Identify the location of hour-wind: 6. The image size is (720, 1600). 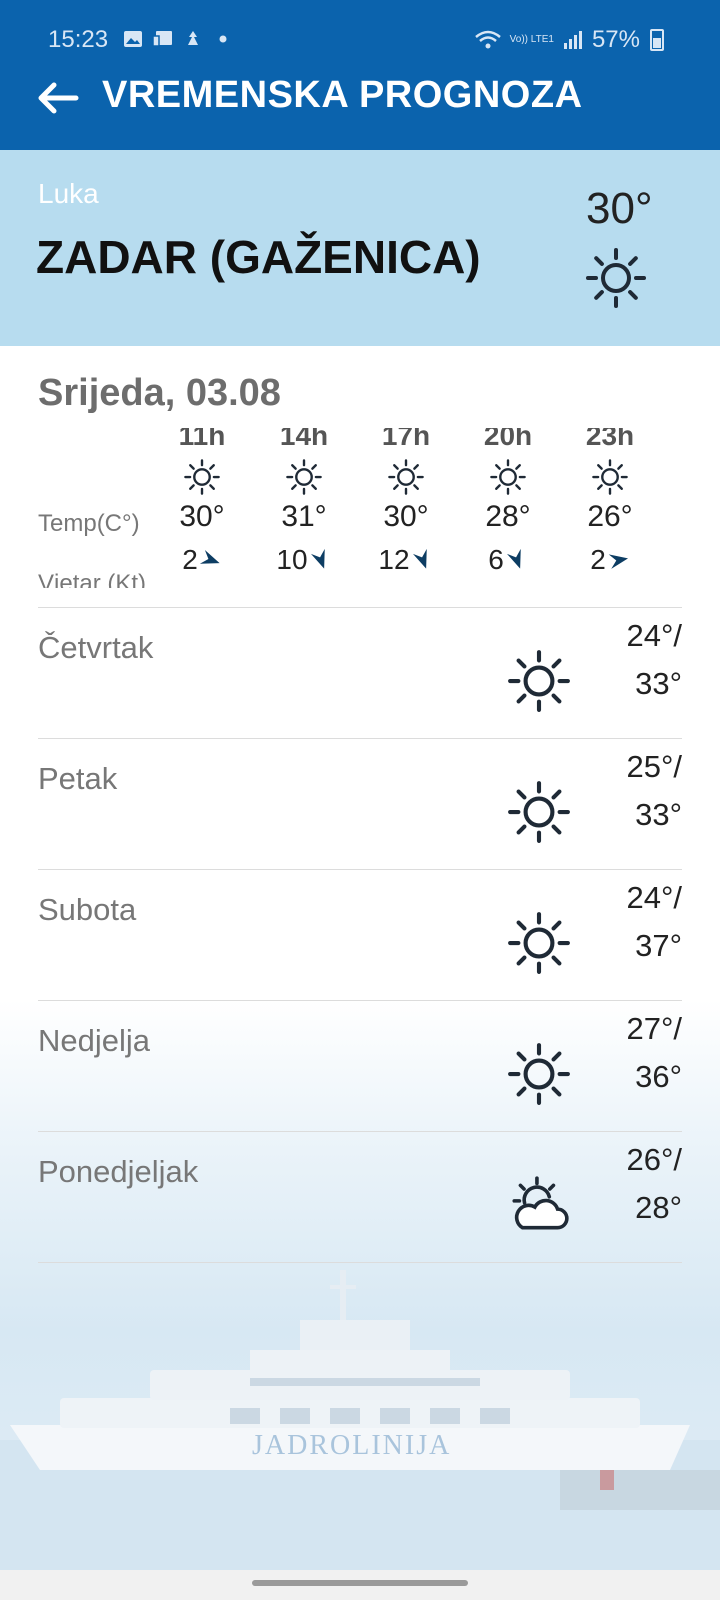
(508, 560).